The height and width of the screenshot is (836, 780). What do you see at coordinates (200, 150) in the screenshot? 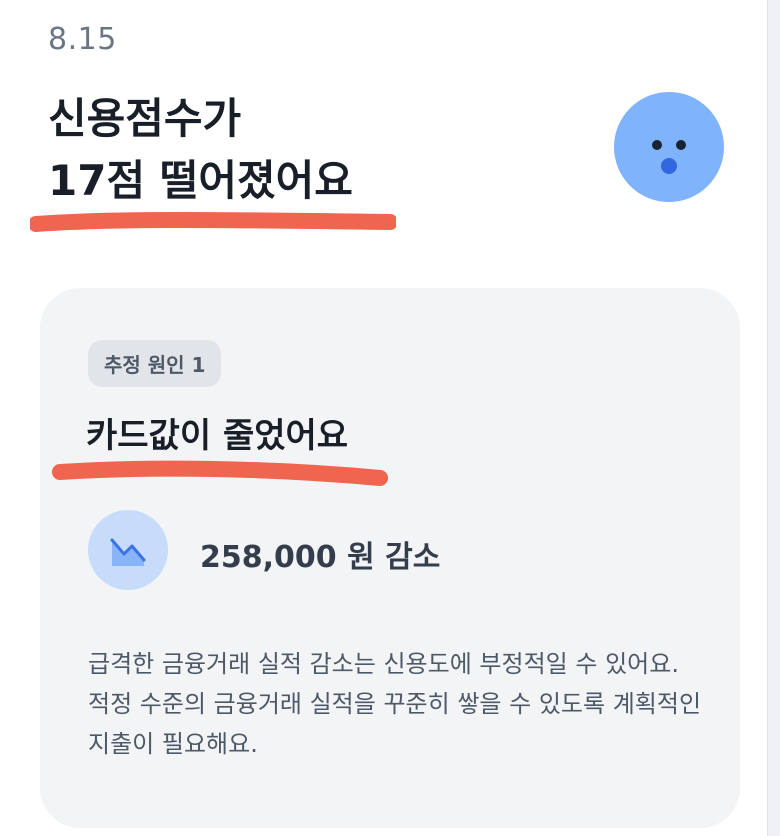
I see `page-title: 신용점수가 17점 떨어졌어요` at bounding box center [200, 150].